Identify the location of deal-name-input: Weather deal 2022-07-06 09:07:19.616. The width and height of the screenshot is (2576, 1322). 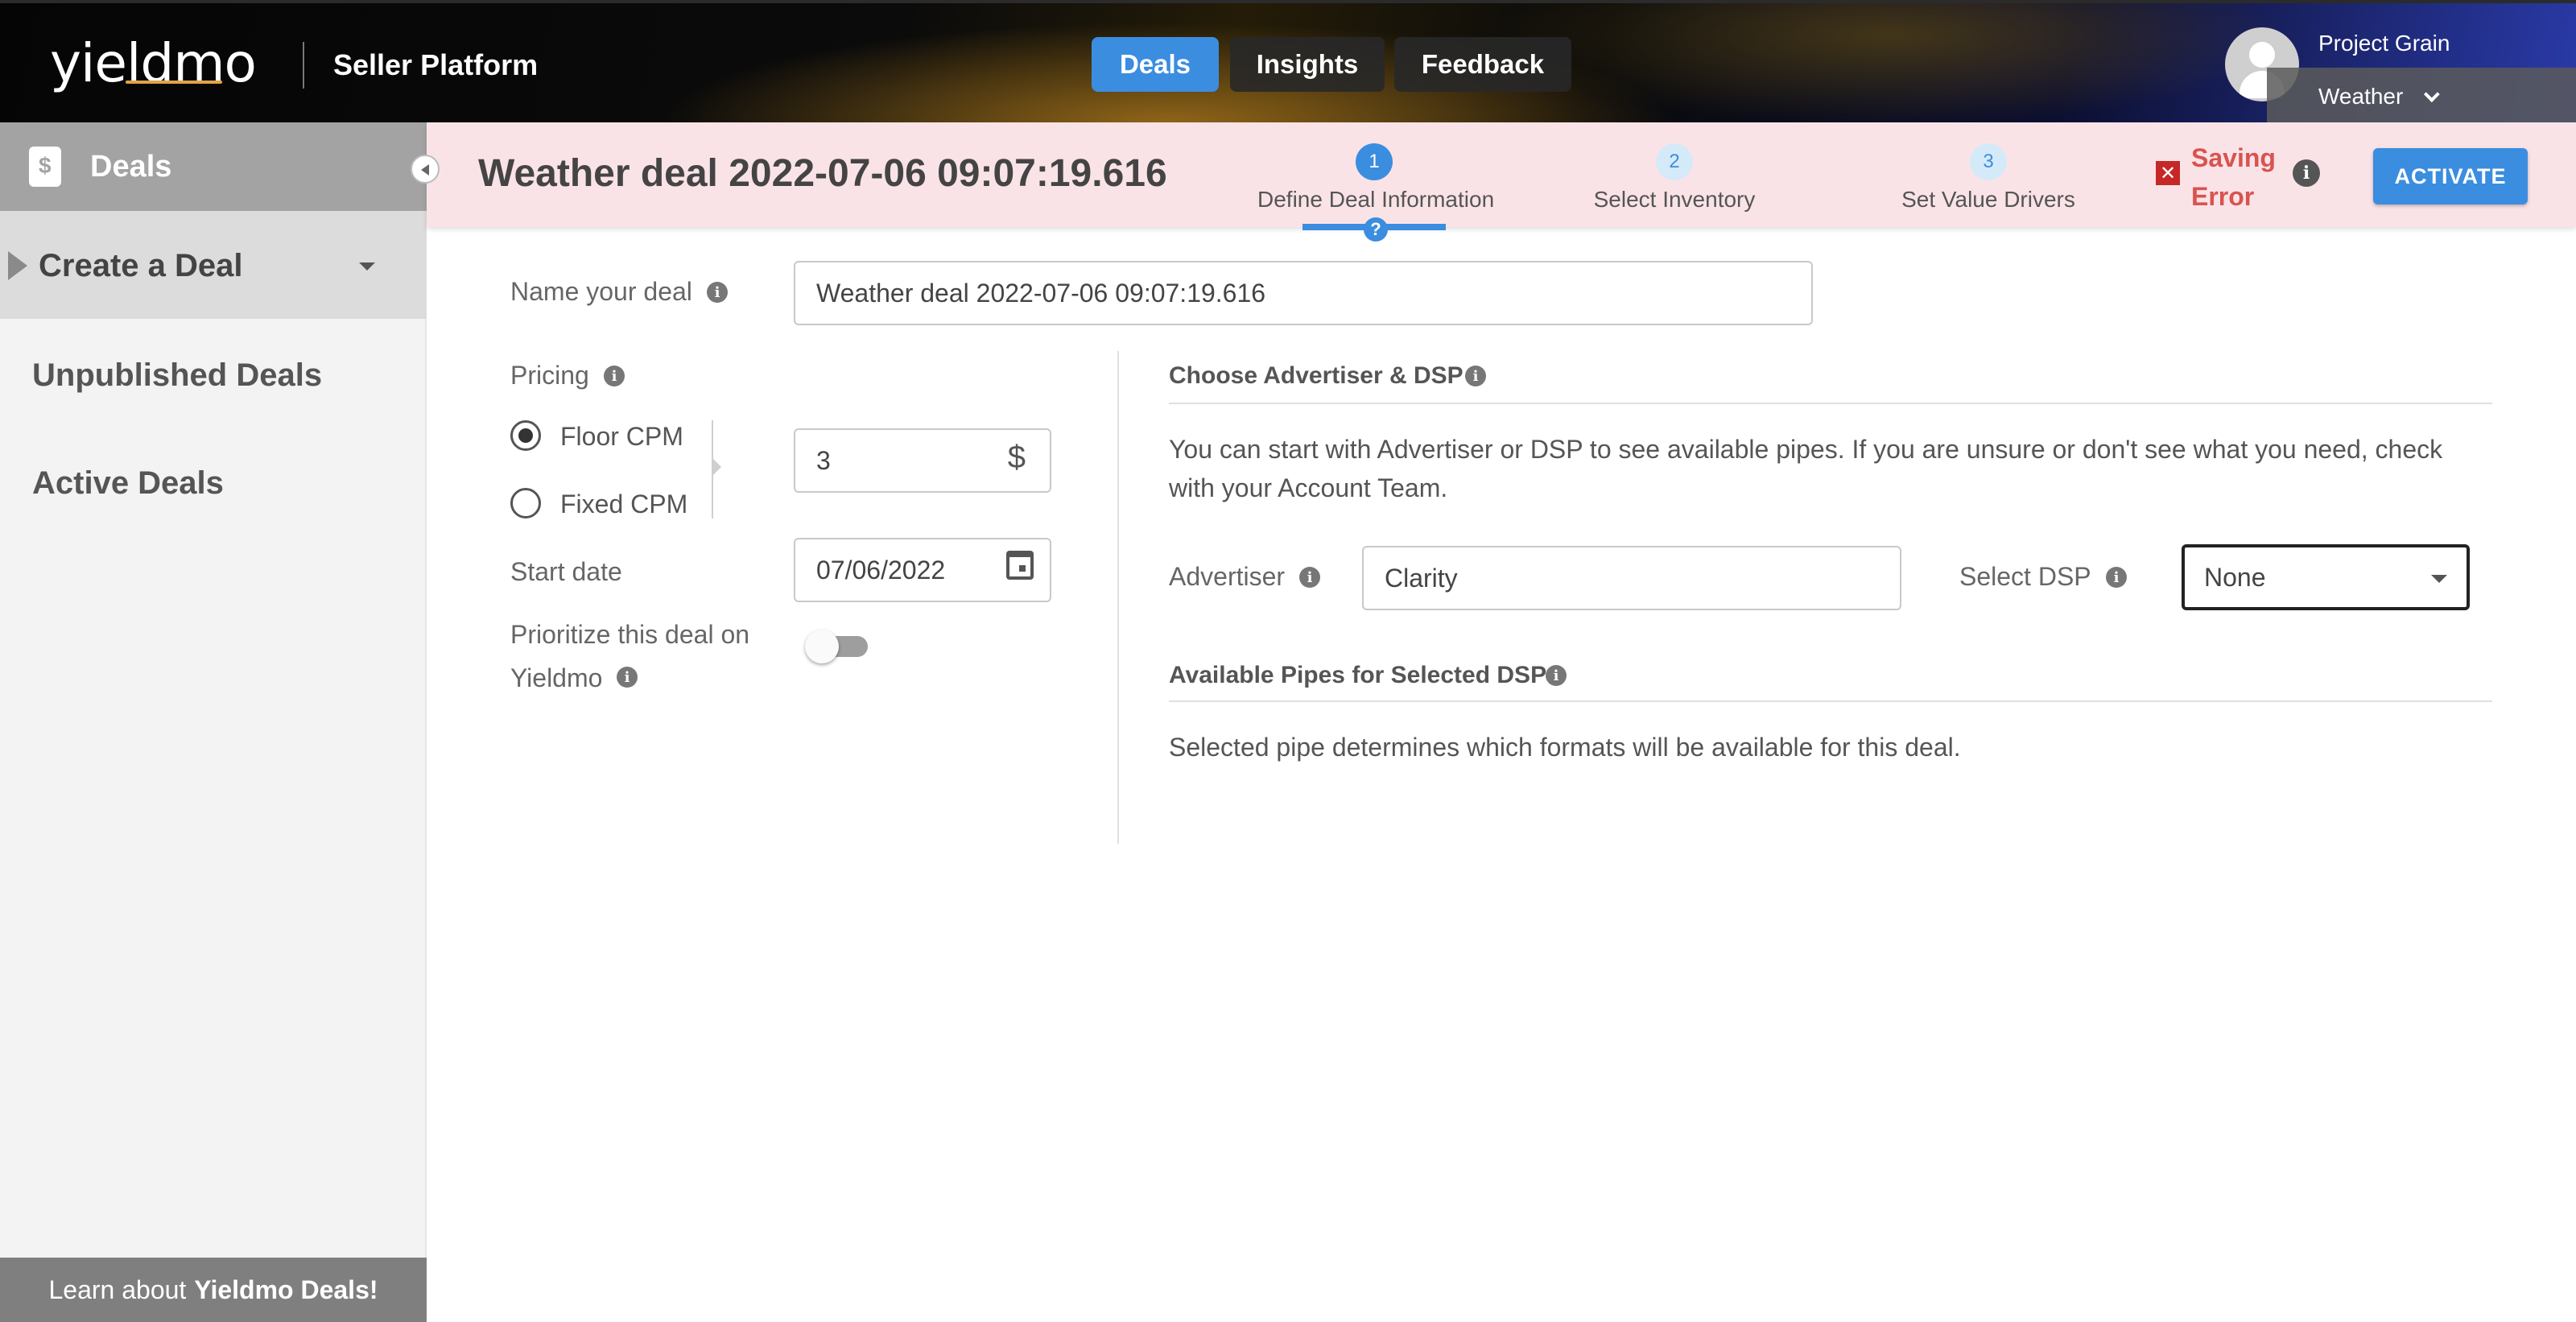
(1303, 293).